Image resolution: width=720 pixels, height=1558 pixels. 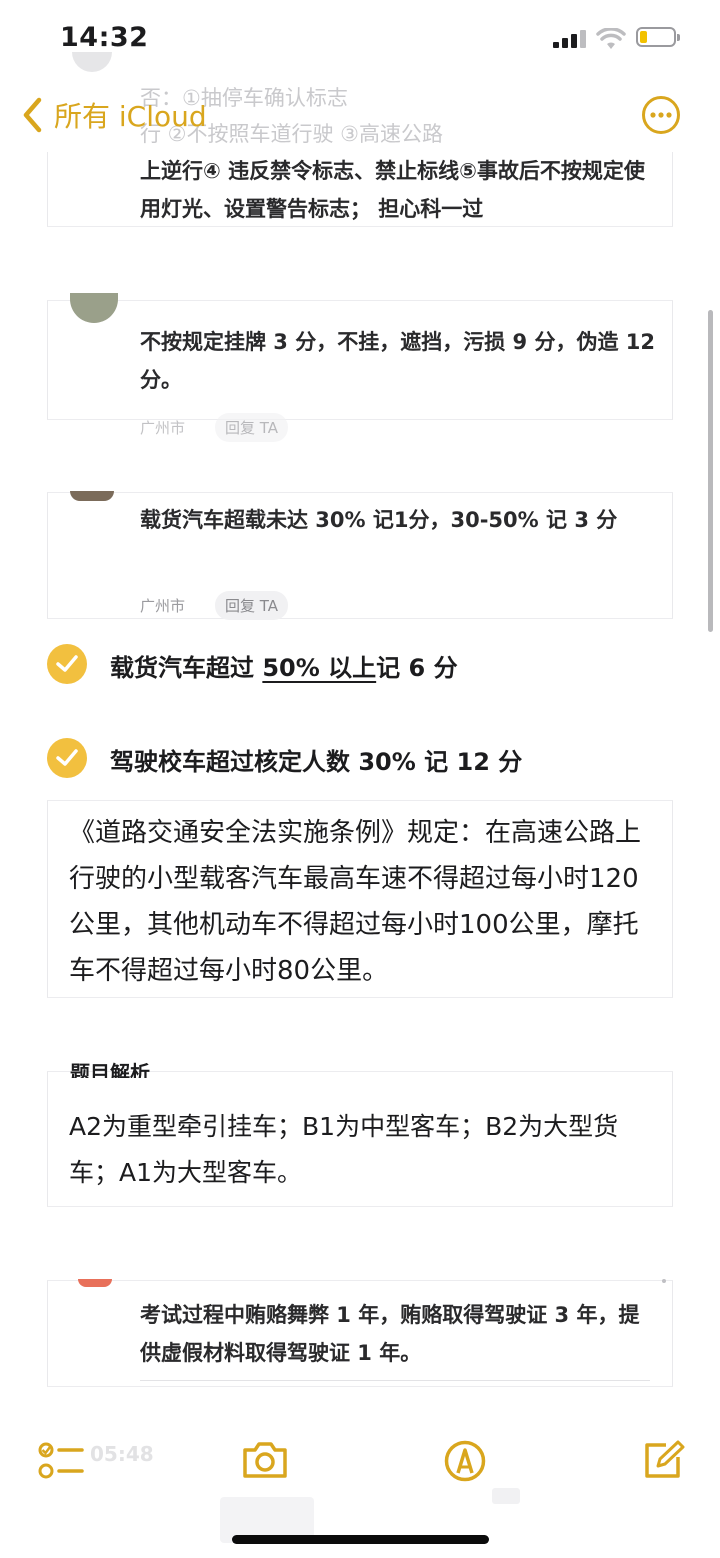 I want to click on card-text: 载货汽车超载未达 30% 记1分，30-50% 记 3 分, so click(x=379, y=520).